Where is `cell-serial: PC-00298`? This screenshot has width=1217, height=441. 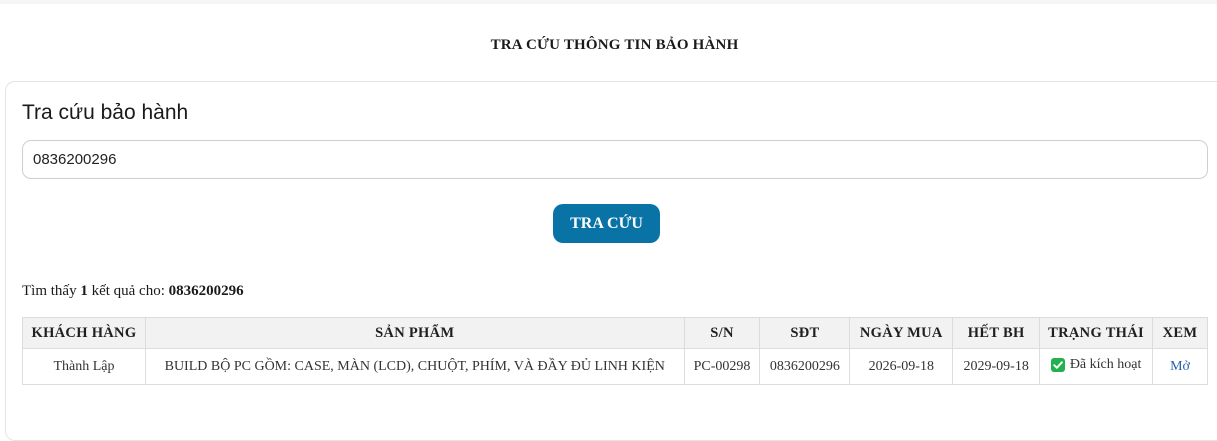 cell-serial: PC-00298 is located at coordinates (722, 366).